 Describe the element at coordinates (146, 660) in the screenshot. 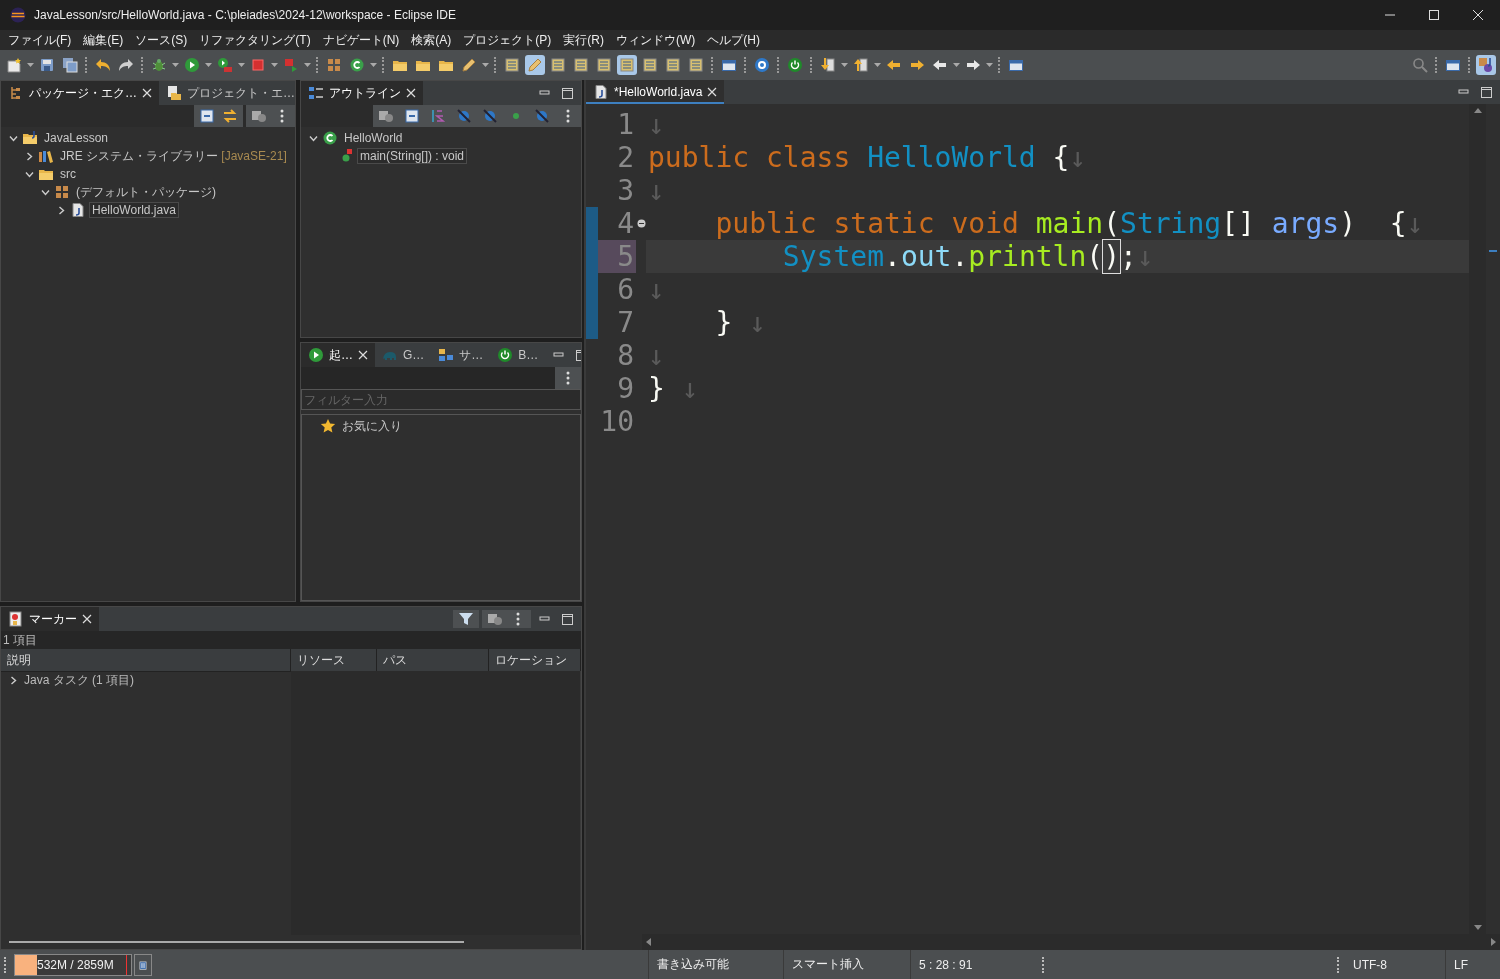

I see `column-header: 説明` at that location.